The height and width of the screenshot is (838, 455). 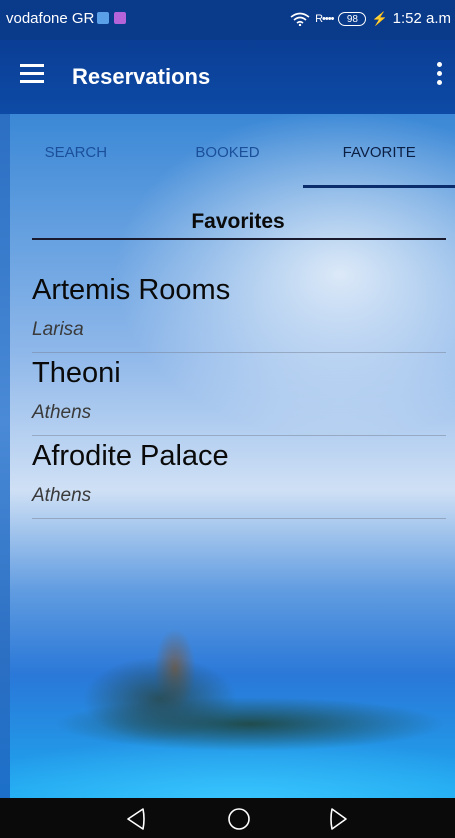 I want to click on favorites-heading: Favorites, so click(x=238, y=221).